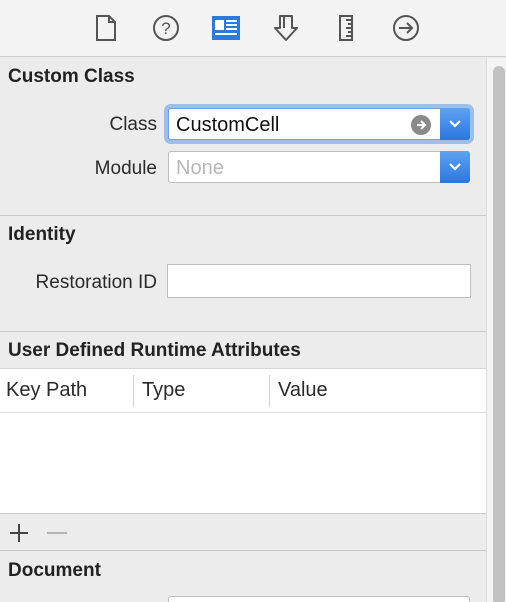  Describe the element at coordinates (243, 533) in the screenshot. I see `add-remove-bar` at that location.